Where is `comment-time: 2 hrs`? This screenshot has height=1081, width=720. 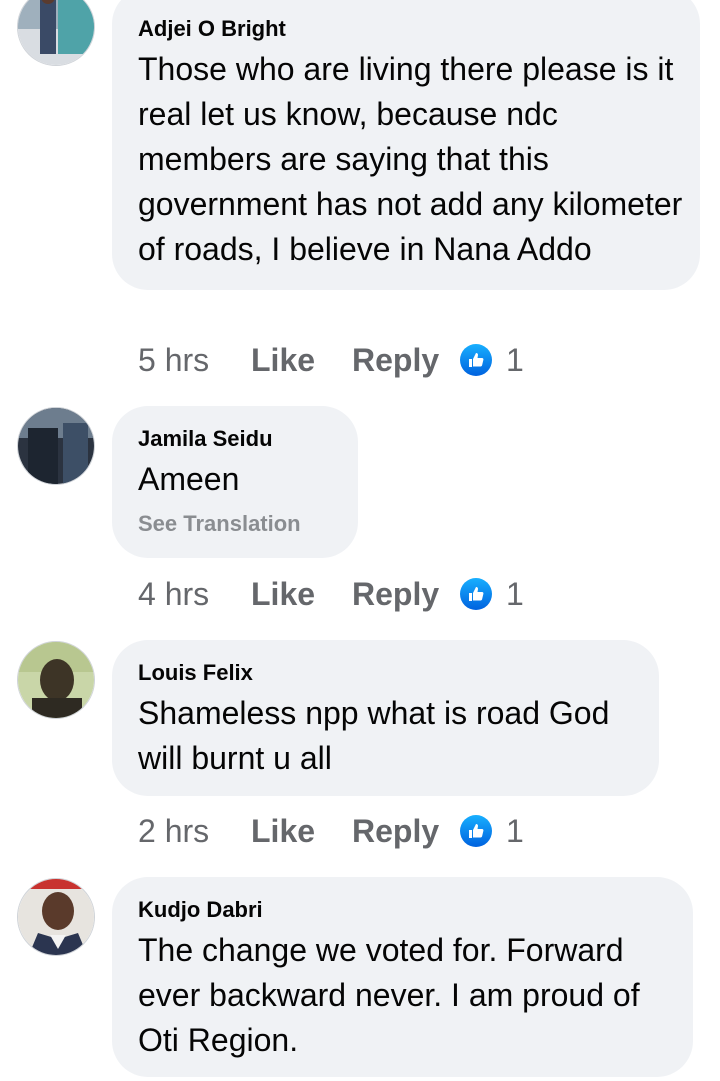
comment-time: 2 hrs is located at coordinates (194, 831).